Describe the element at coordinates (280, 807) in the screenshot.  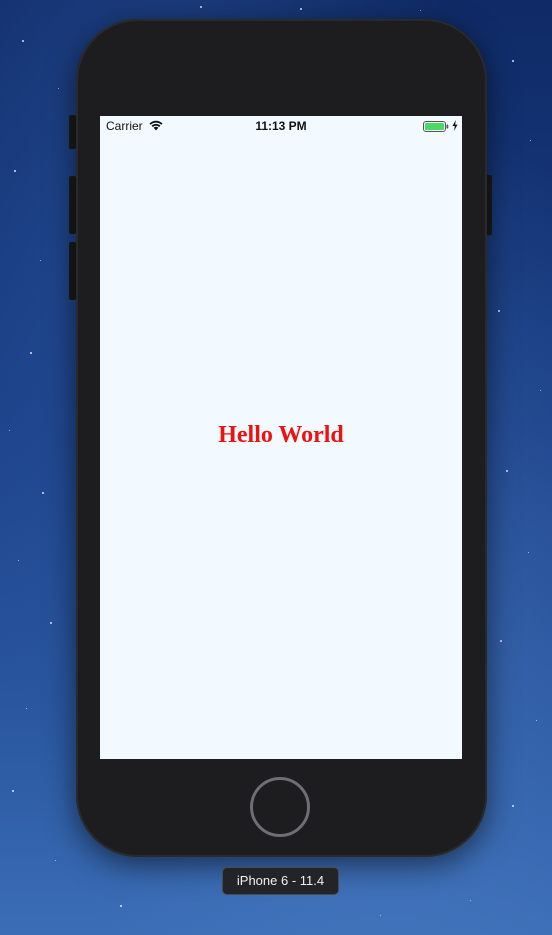
I see `home-button` at that location.